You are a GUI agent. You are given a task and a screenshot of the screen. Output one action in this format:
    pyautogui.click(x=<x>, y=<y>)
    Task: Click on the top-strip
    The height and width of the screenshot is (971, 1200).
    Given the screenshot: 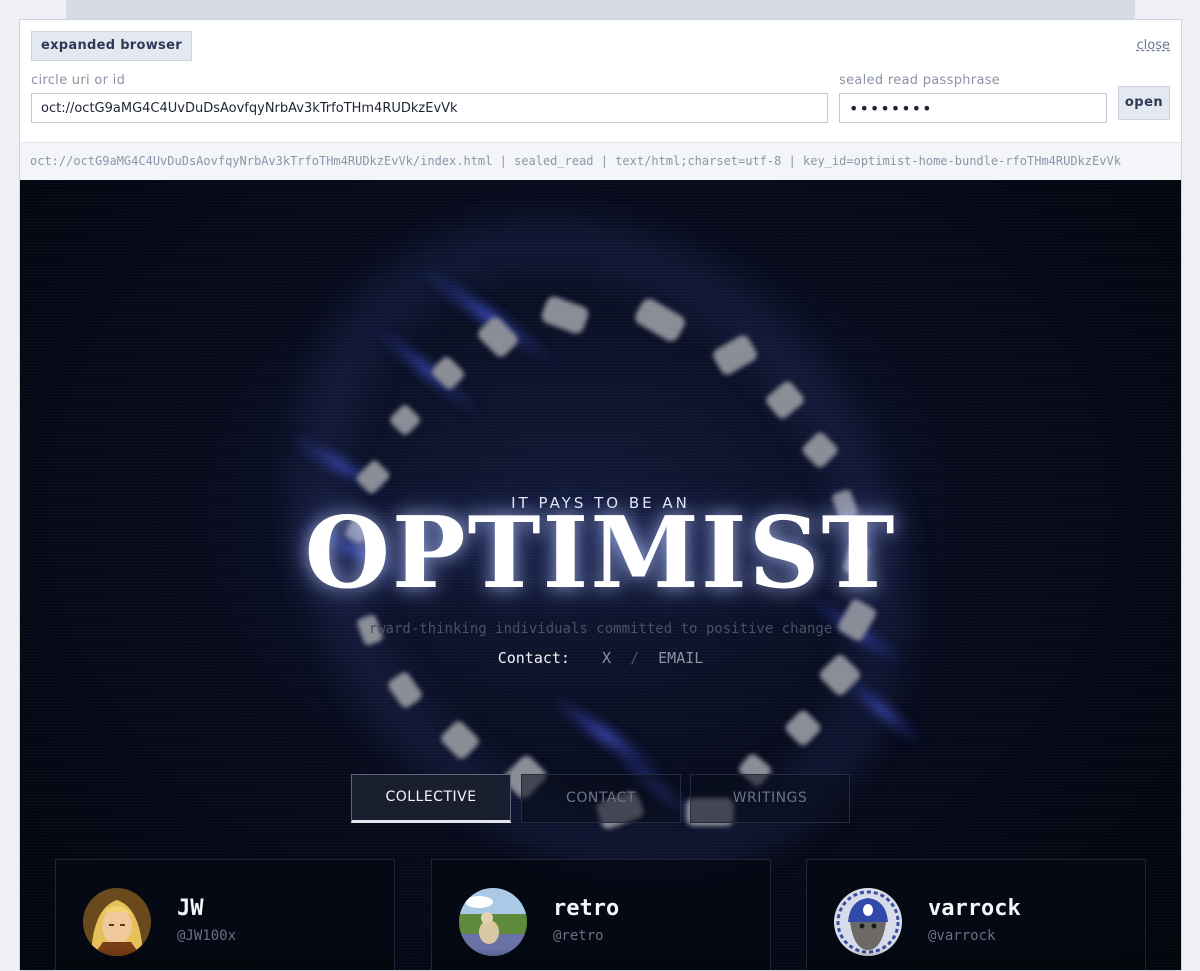 What is the action you would take?
    pyautogui.click(x=600, y=10)
    